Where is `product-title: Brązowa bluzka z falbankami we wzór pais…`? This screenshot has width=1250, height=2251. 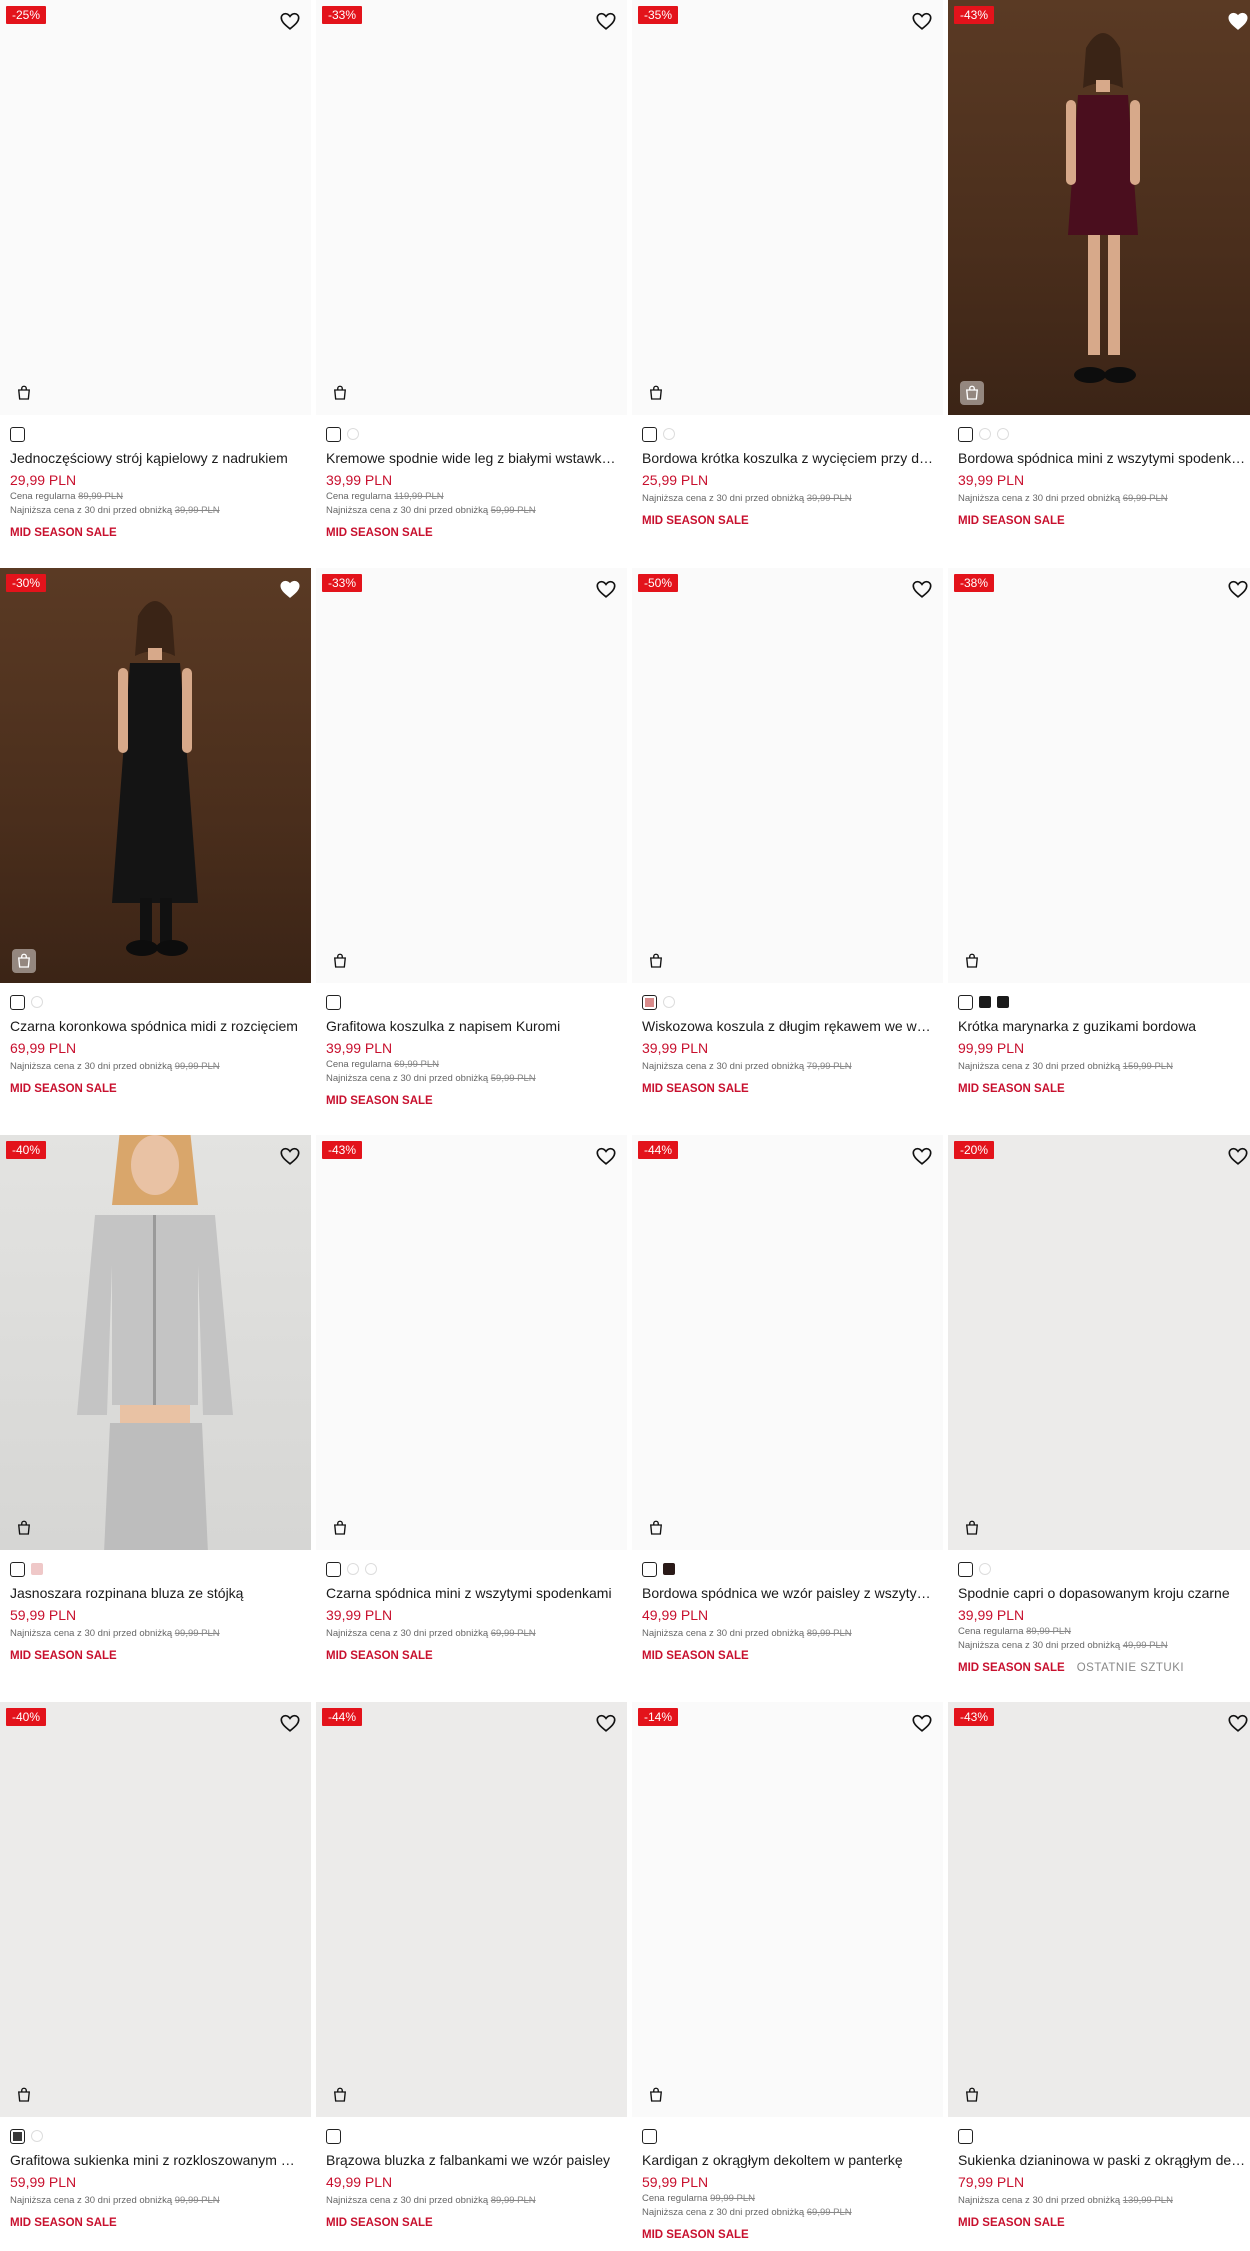 product-title: Brązowa bluzka z falbankami we wzór pais… is located at coordinates (471, 2160).